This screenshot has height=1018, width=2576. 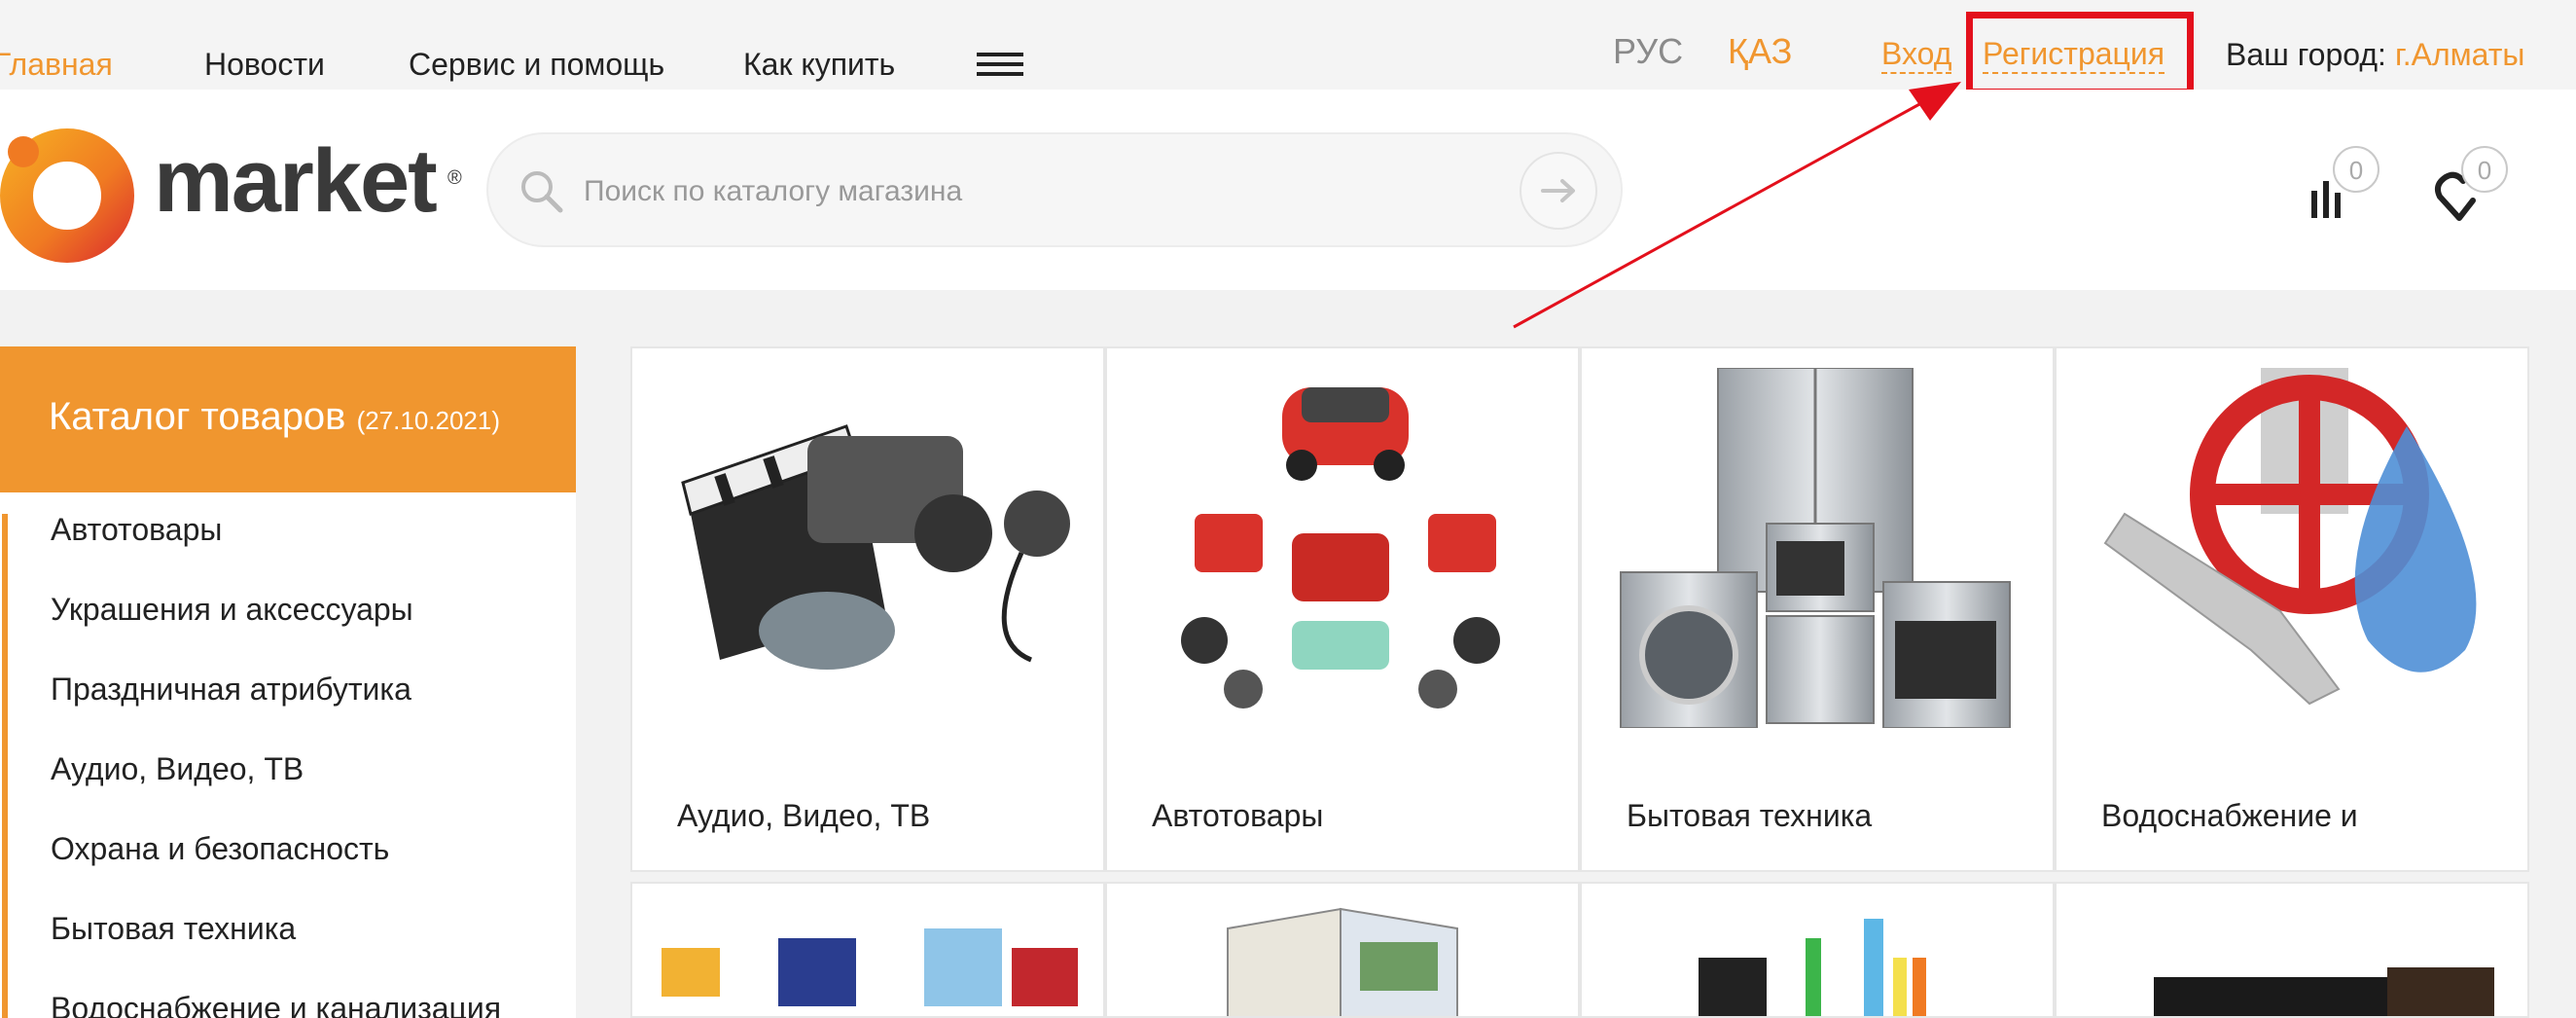 I want to click on category-card-stationery, so click(x=1817, y=950).